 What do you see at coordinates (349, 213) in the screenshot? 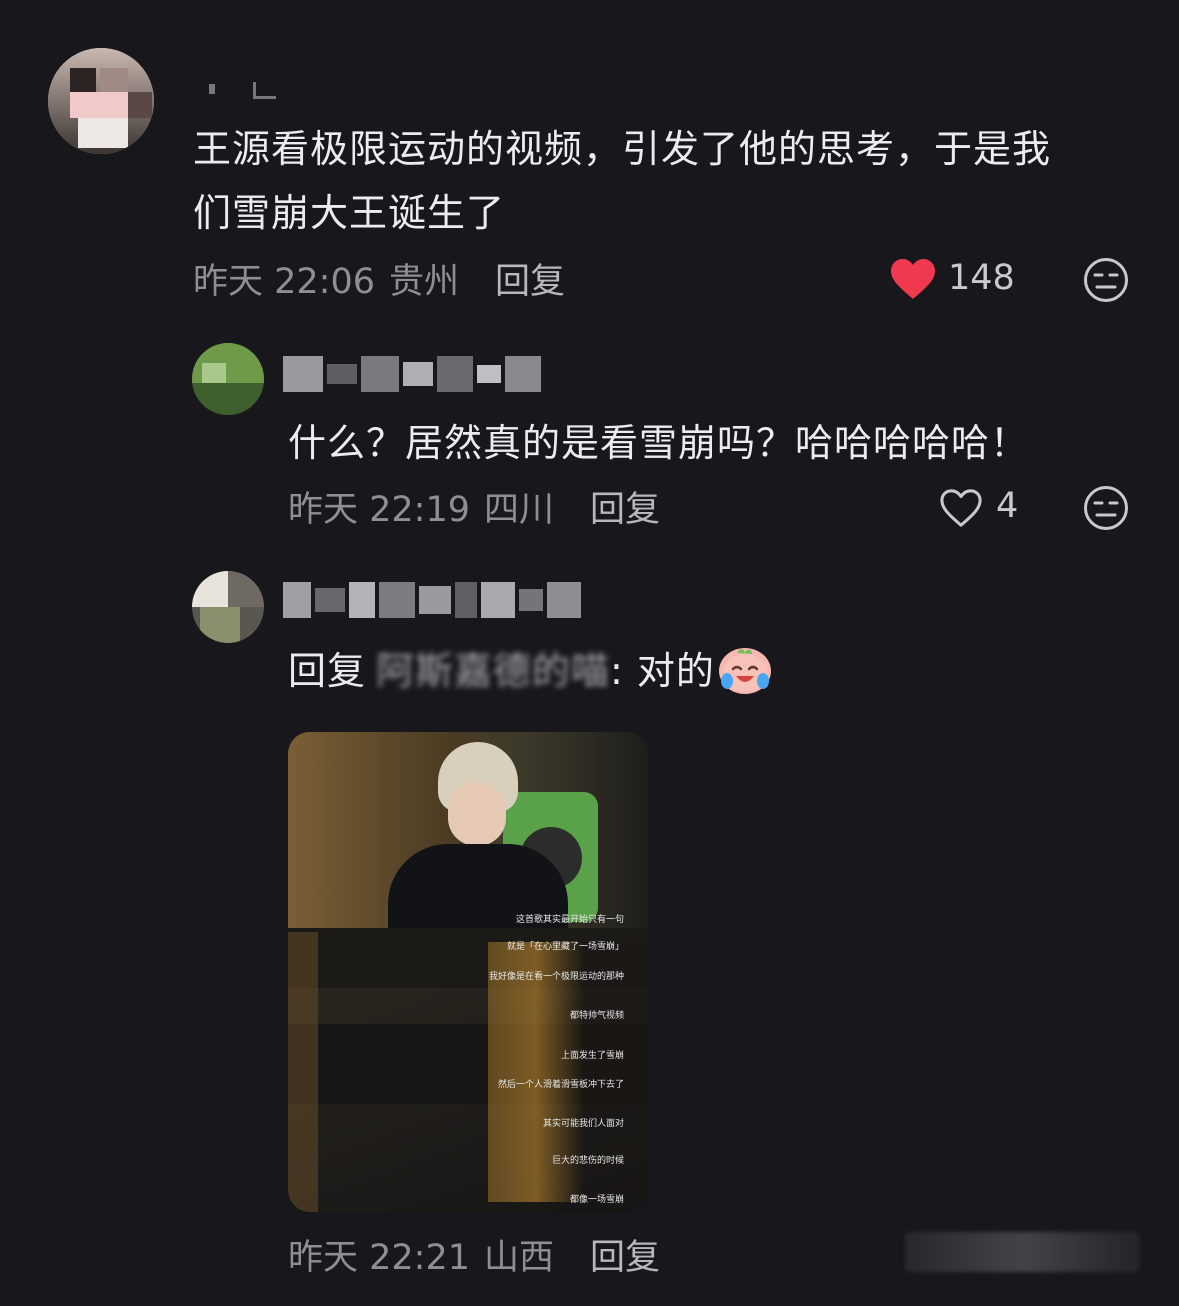
I see `comment-1-text-line2: 们雪崩大王诞生了` at bounding box center [349, 213].